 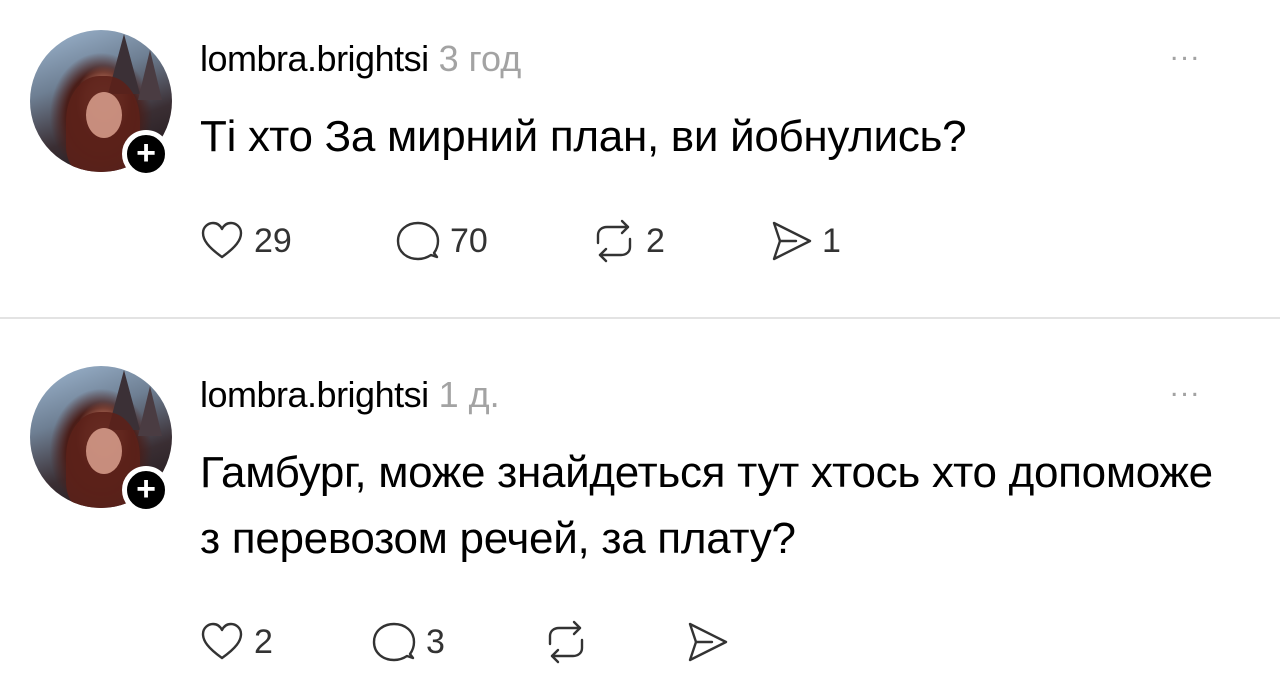 What do you see at coordinates (263, 641) in the screenshot?
I see `like-count: 2` at bounding box center [263, 641].